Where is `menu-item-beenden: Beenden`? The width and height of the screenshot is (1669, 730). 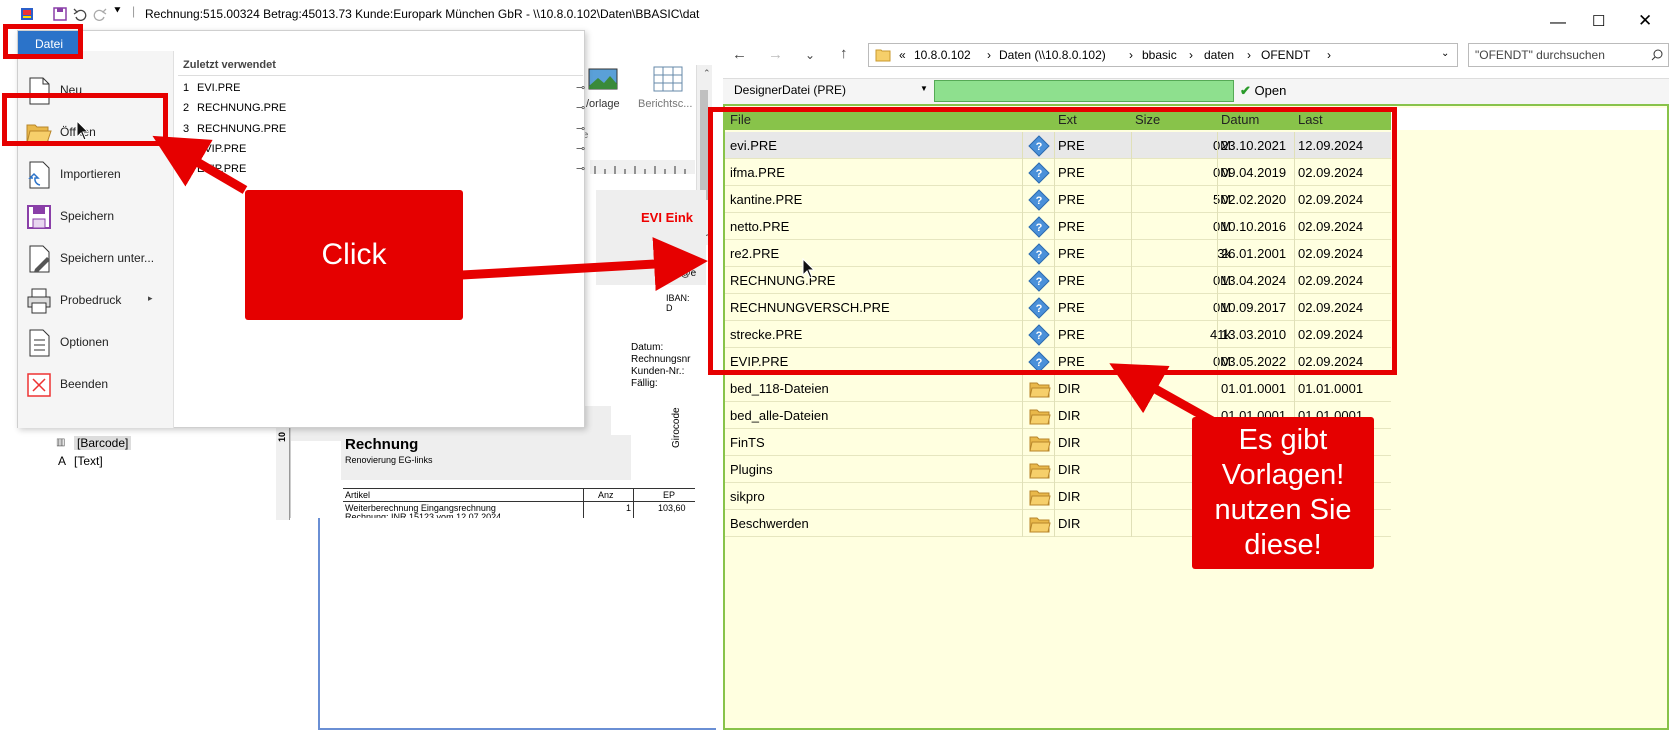 menu-item-beenden: Beenden is located at coordinates (96, 384).